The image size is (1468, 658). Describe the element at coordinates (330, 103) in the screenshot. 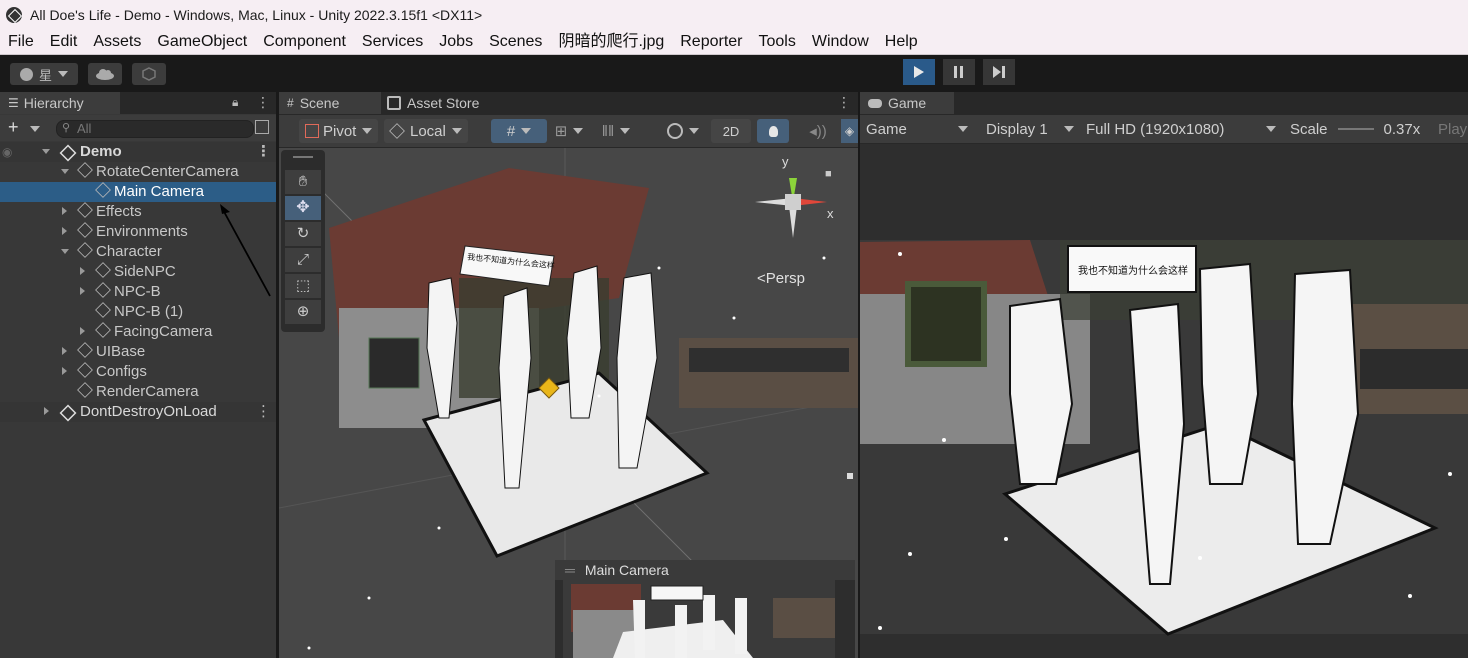

I see `tab-scene: # Scene` at that location.